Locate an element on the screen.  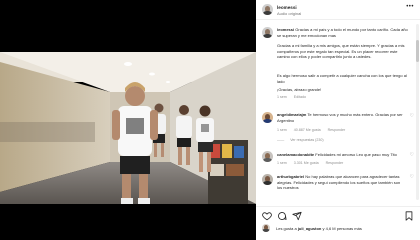
view-replies-button: —— Ver respuestas (230) is located at coordinates (303, 140).